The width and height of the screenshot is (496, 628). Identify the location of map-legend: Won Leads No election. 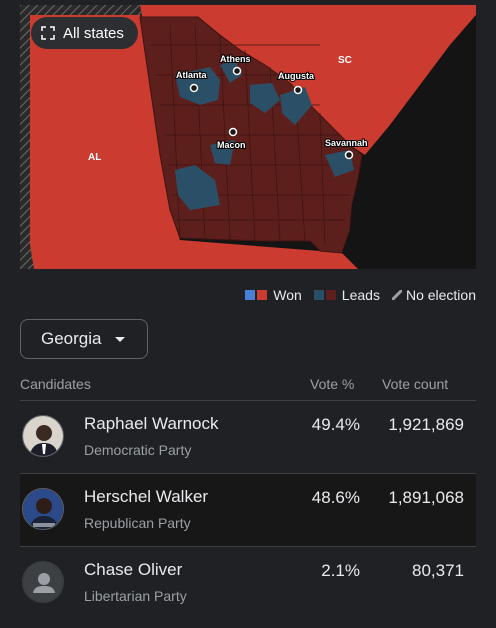
(354, 295).